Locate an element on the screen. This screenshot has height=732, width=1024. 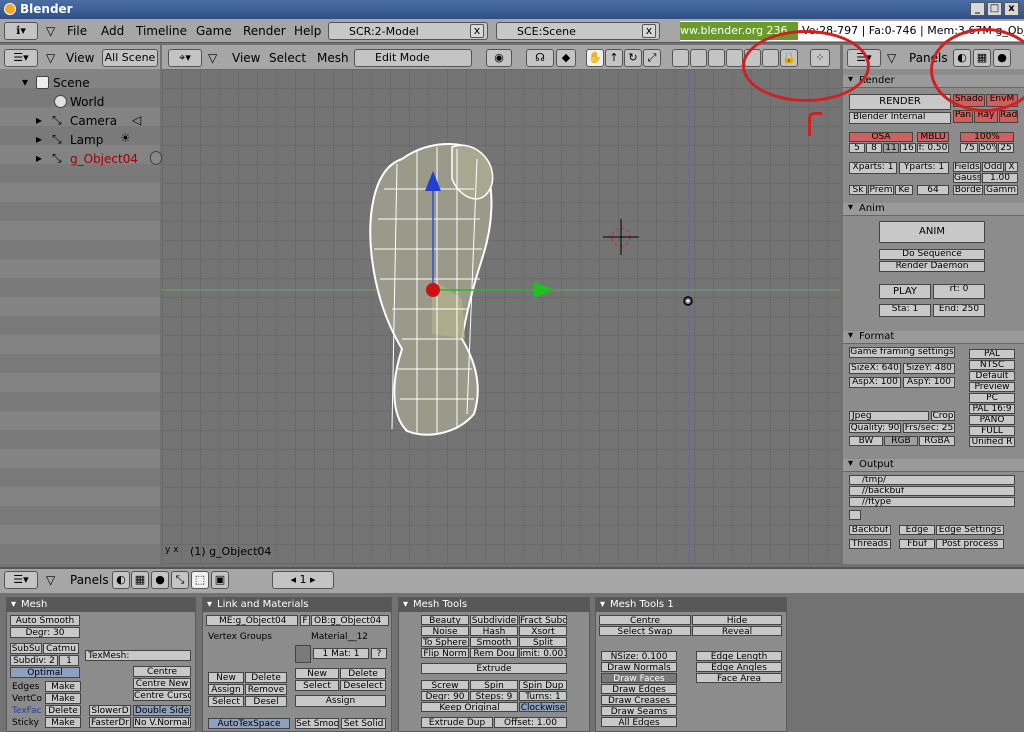
rotate-manipulator-icon: ↻ is located at coordinates (633, 58).